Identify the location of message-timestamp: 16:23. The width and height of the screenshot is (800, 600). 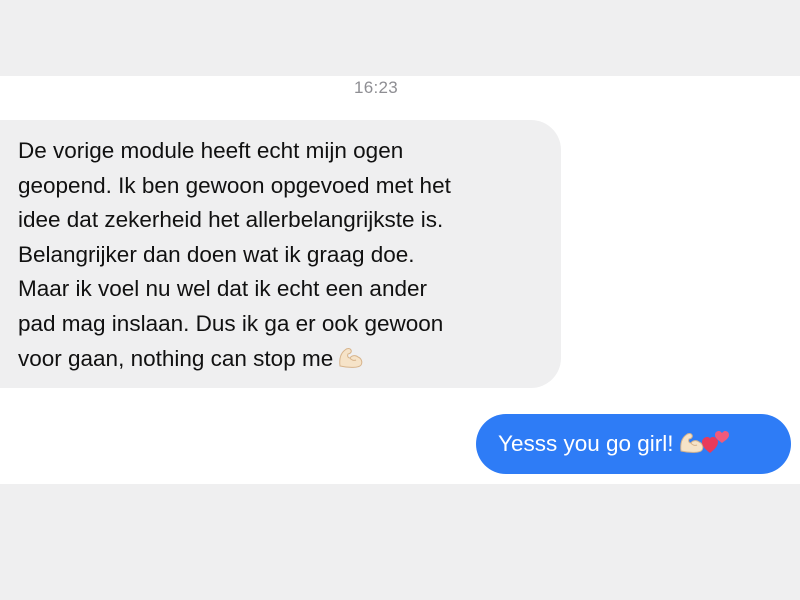
(376, 87).